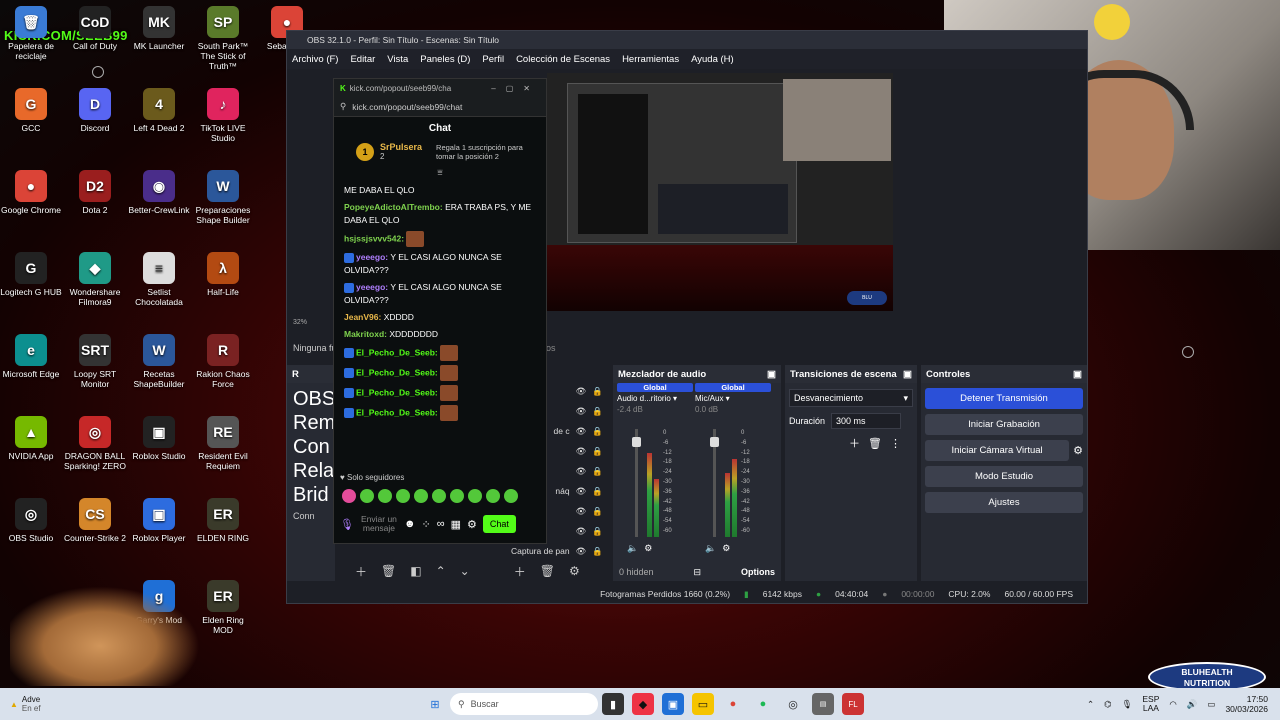 The image size is (1280, 720). I want to click on channel-name: Mic/Aux ▾, so click(733, 398).